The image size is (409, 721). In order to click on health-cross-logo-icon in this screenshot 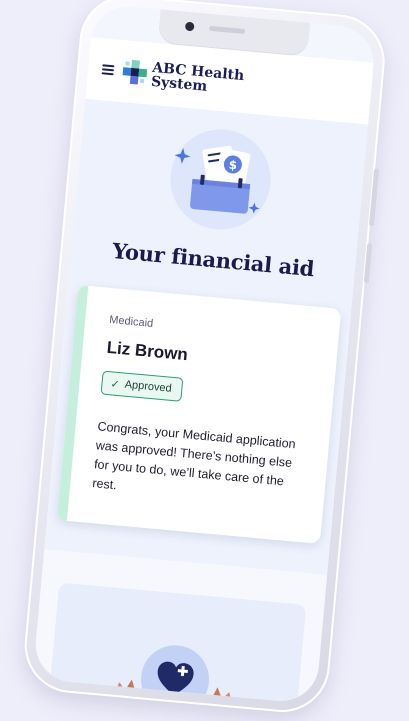, I will do `click(135, 72)`.